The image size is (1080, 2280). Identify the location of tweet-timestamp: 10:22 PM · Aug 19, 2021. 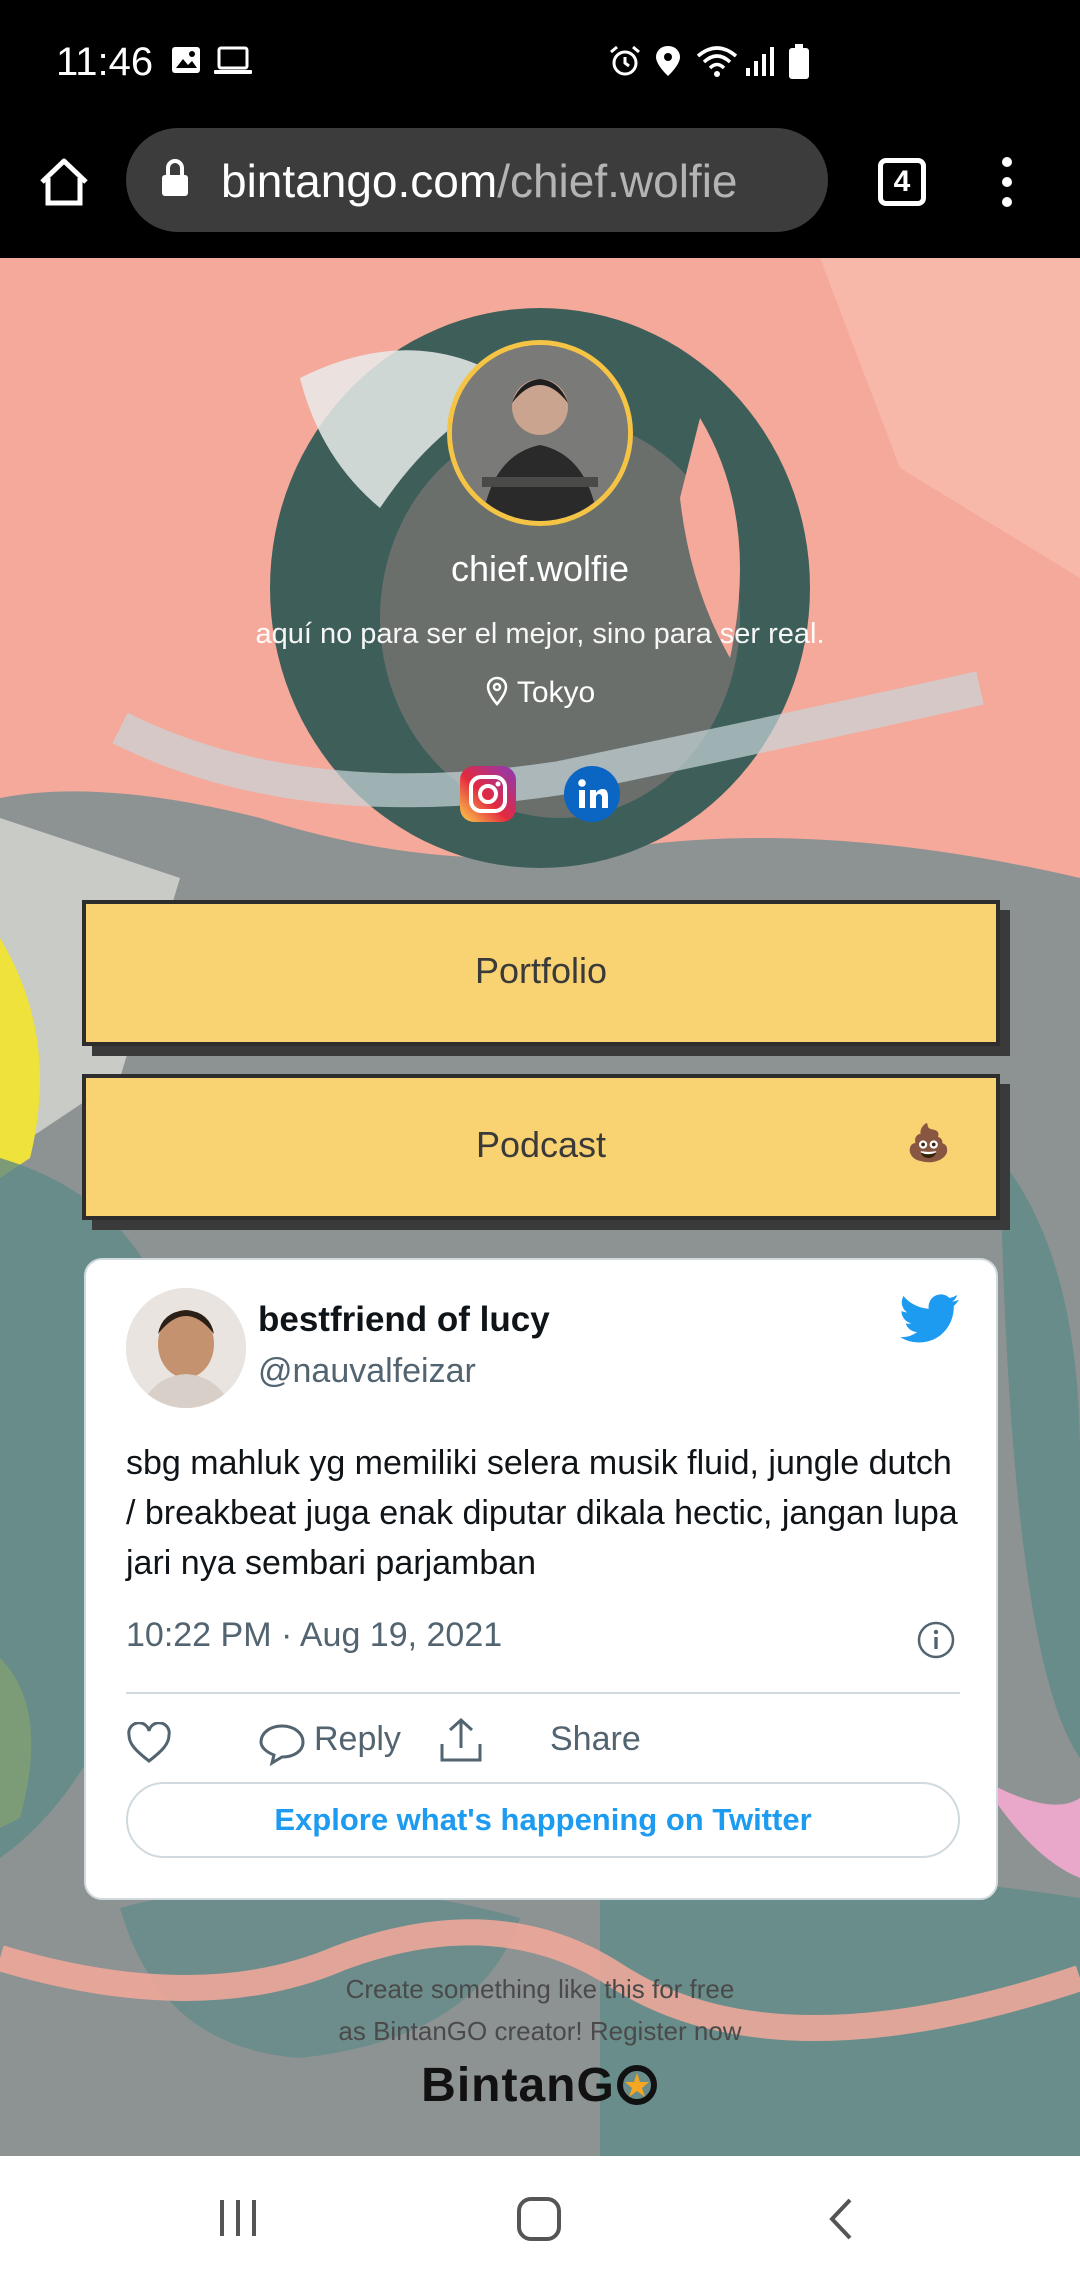
(314, 1635).